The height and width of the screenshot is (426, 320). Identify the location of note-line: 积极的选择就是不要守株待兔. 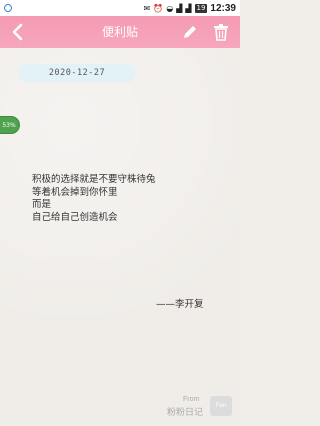
(94, 179).